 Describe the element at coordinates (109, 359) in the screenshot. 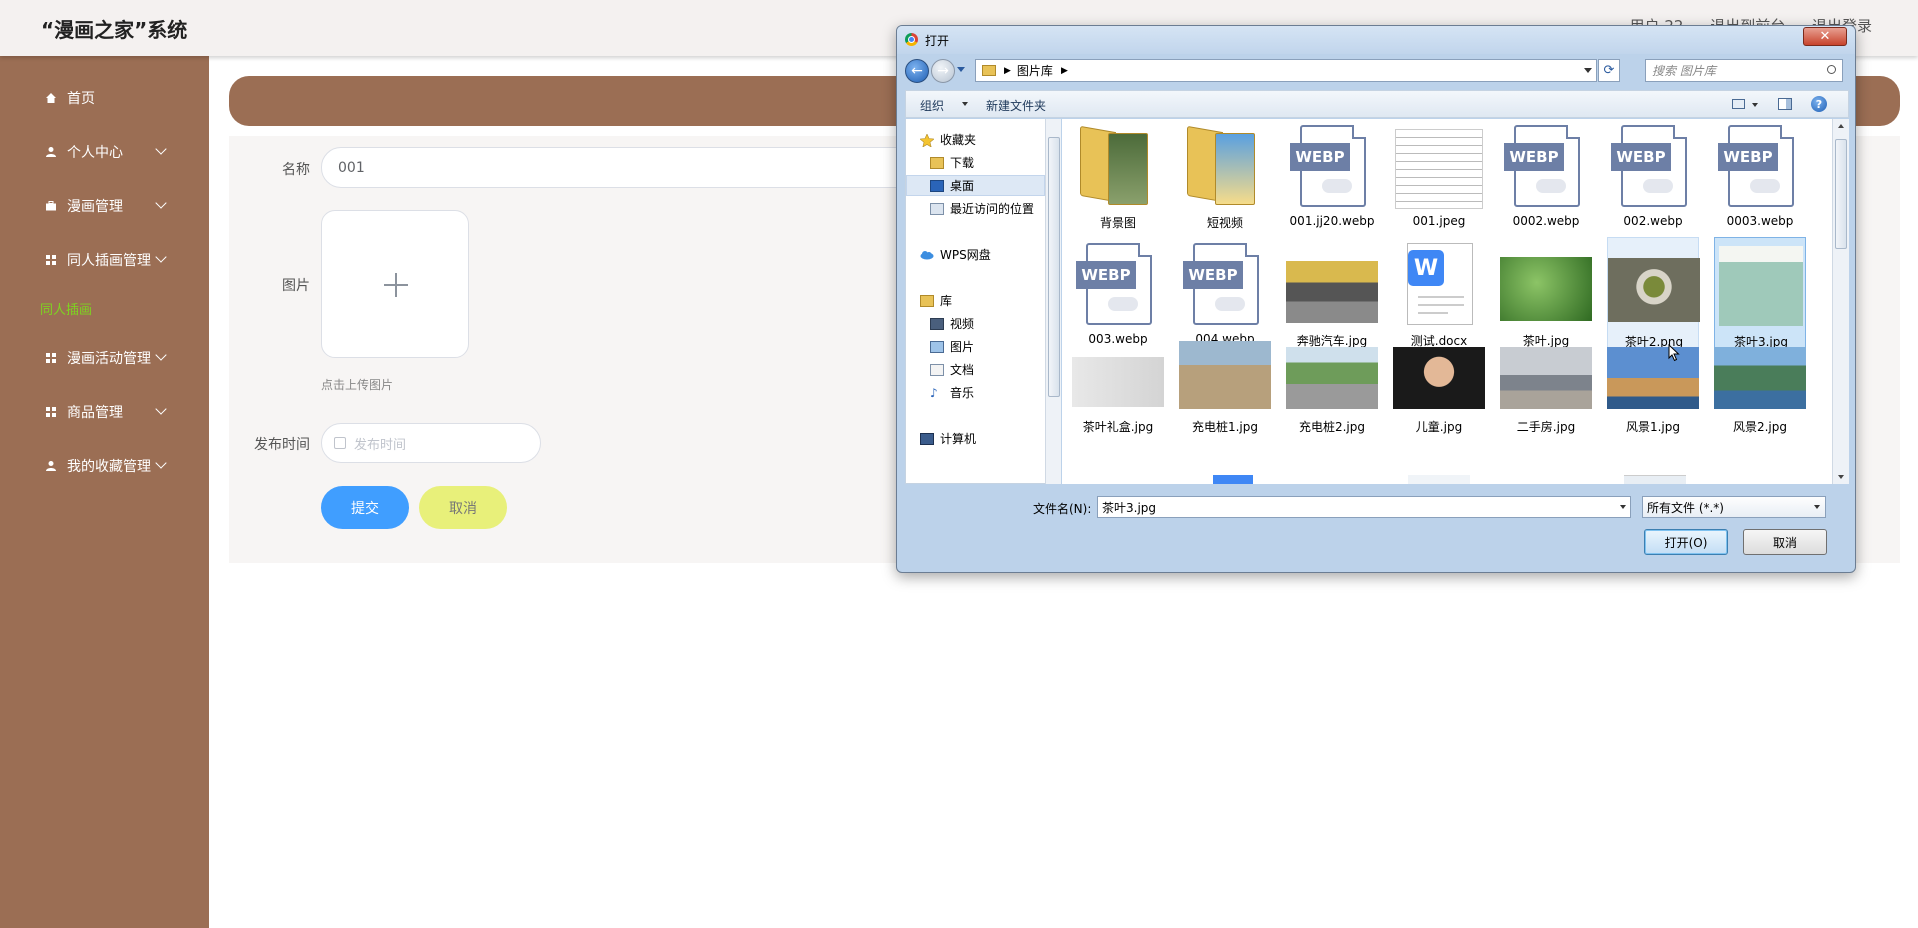

I see `sidebar-item-label: 漫画活动管理` at that location.